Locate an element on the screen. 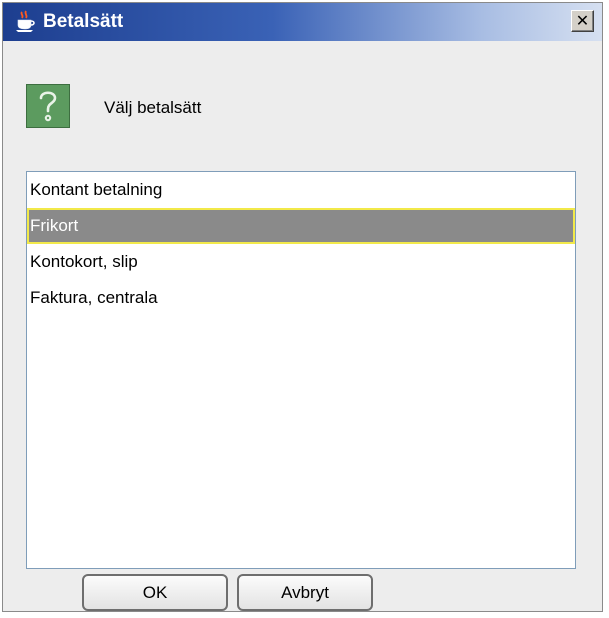  cancel-button: Avbryt is located at coordinates (305, 592).